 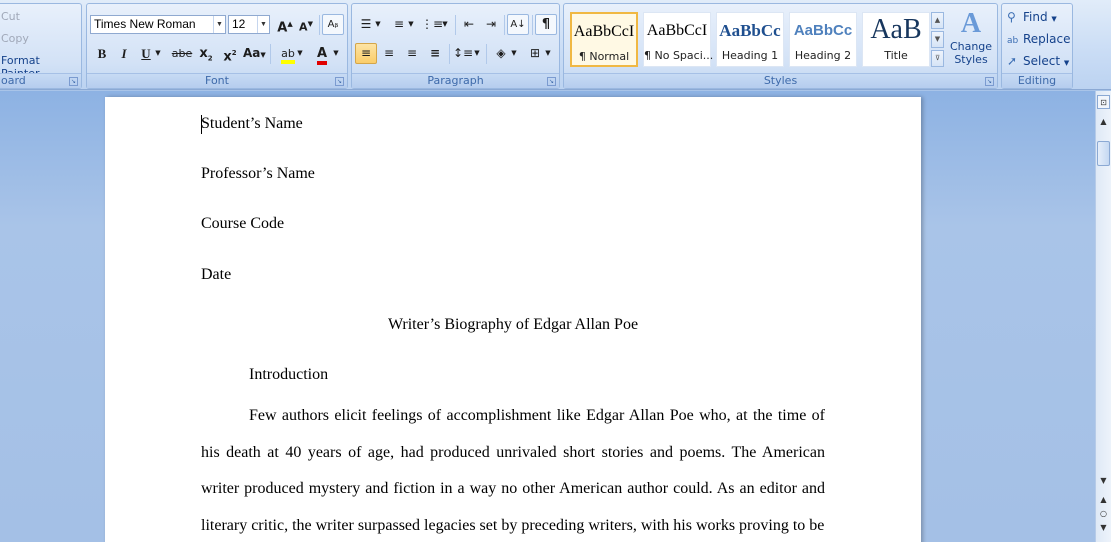 What do you see at coordinates (333, 24) in the screenshot?
I see `clear-formatting-icon: Aᵦ` at bounding box center [333, 24].